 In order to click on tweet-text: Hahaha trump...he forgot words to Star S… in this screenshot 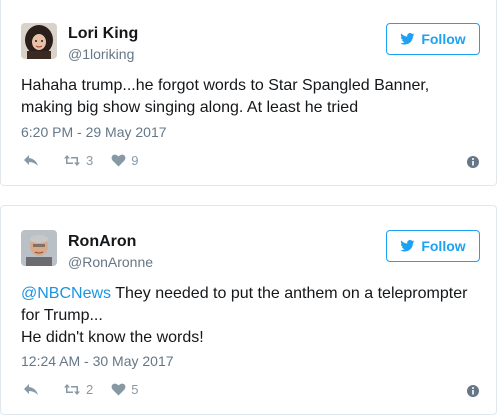, I will do `click(253, 97)`.